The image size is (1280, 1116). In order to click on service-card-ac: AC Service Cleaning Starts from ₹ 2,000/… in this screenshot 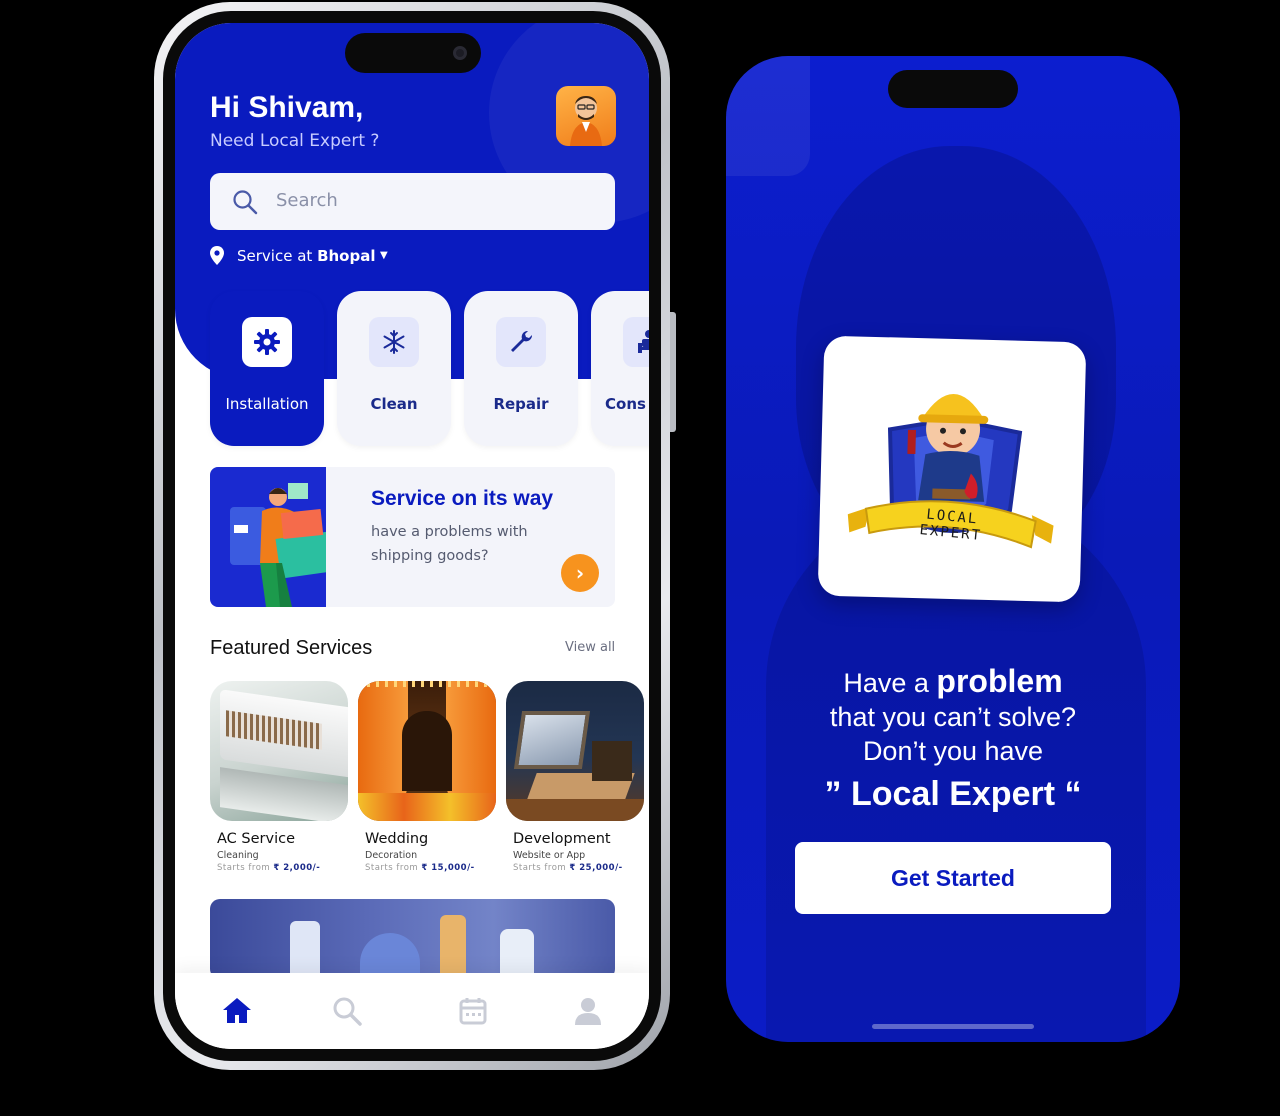, I will do `click(279, 777)`.